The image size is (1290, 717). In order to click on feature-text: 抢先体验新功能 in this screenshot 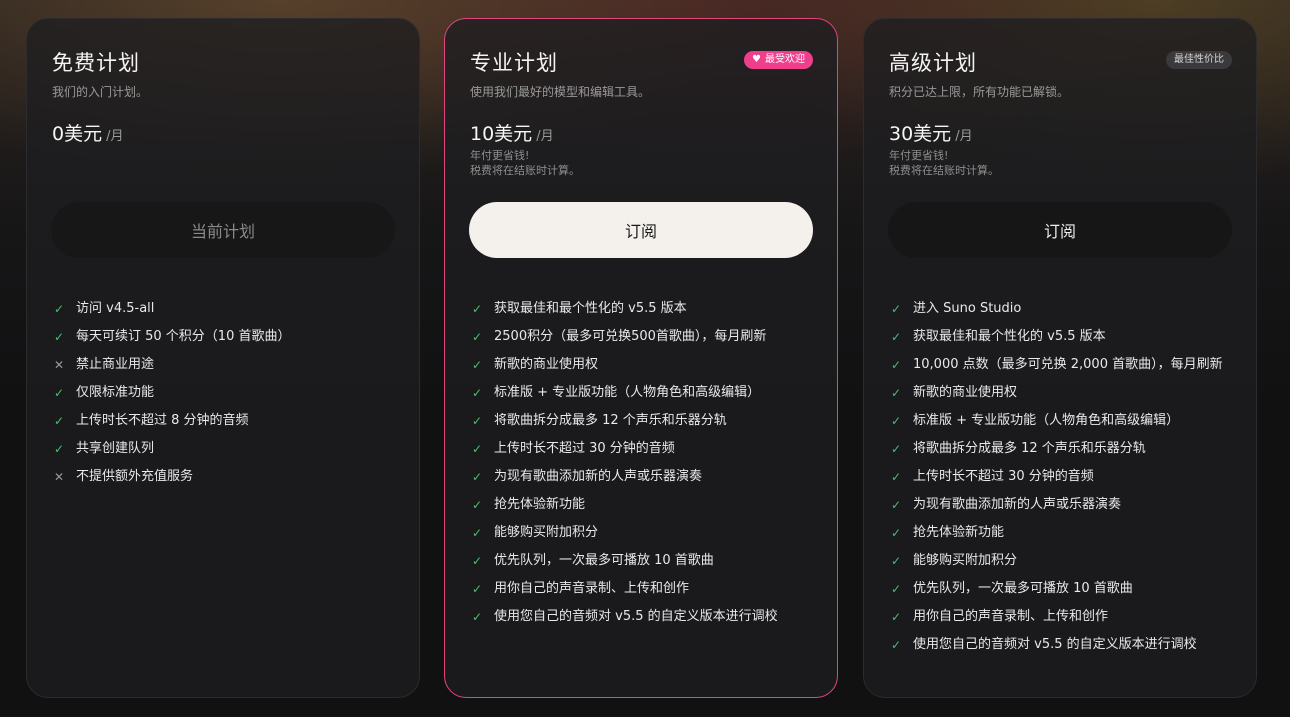, I will do `click(540, 504)`.